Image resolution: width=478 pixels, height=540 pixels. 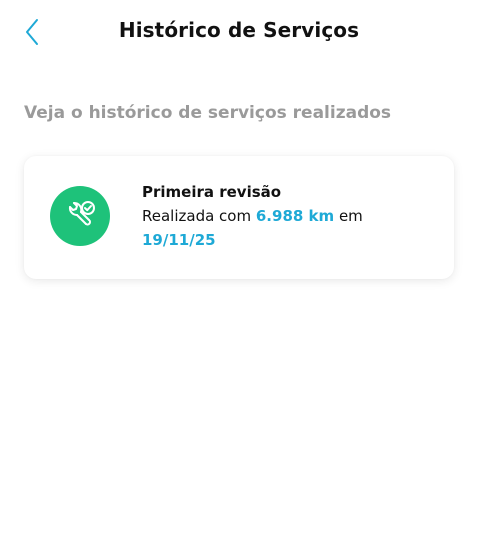 What do you see at coordinates (179, 240) in the screenshot?
I see `service-date: 19/11/25` at bounding box center [179, 240].